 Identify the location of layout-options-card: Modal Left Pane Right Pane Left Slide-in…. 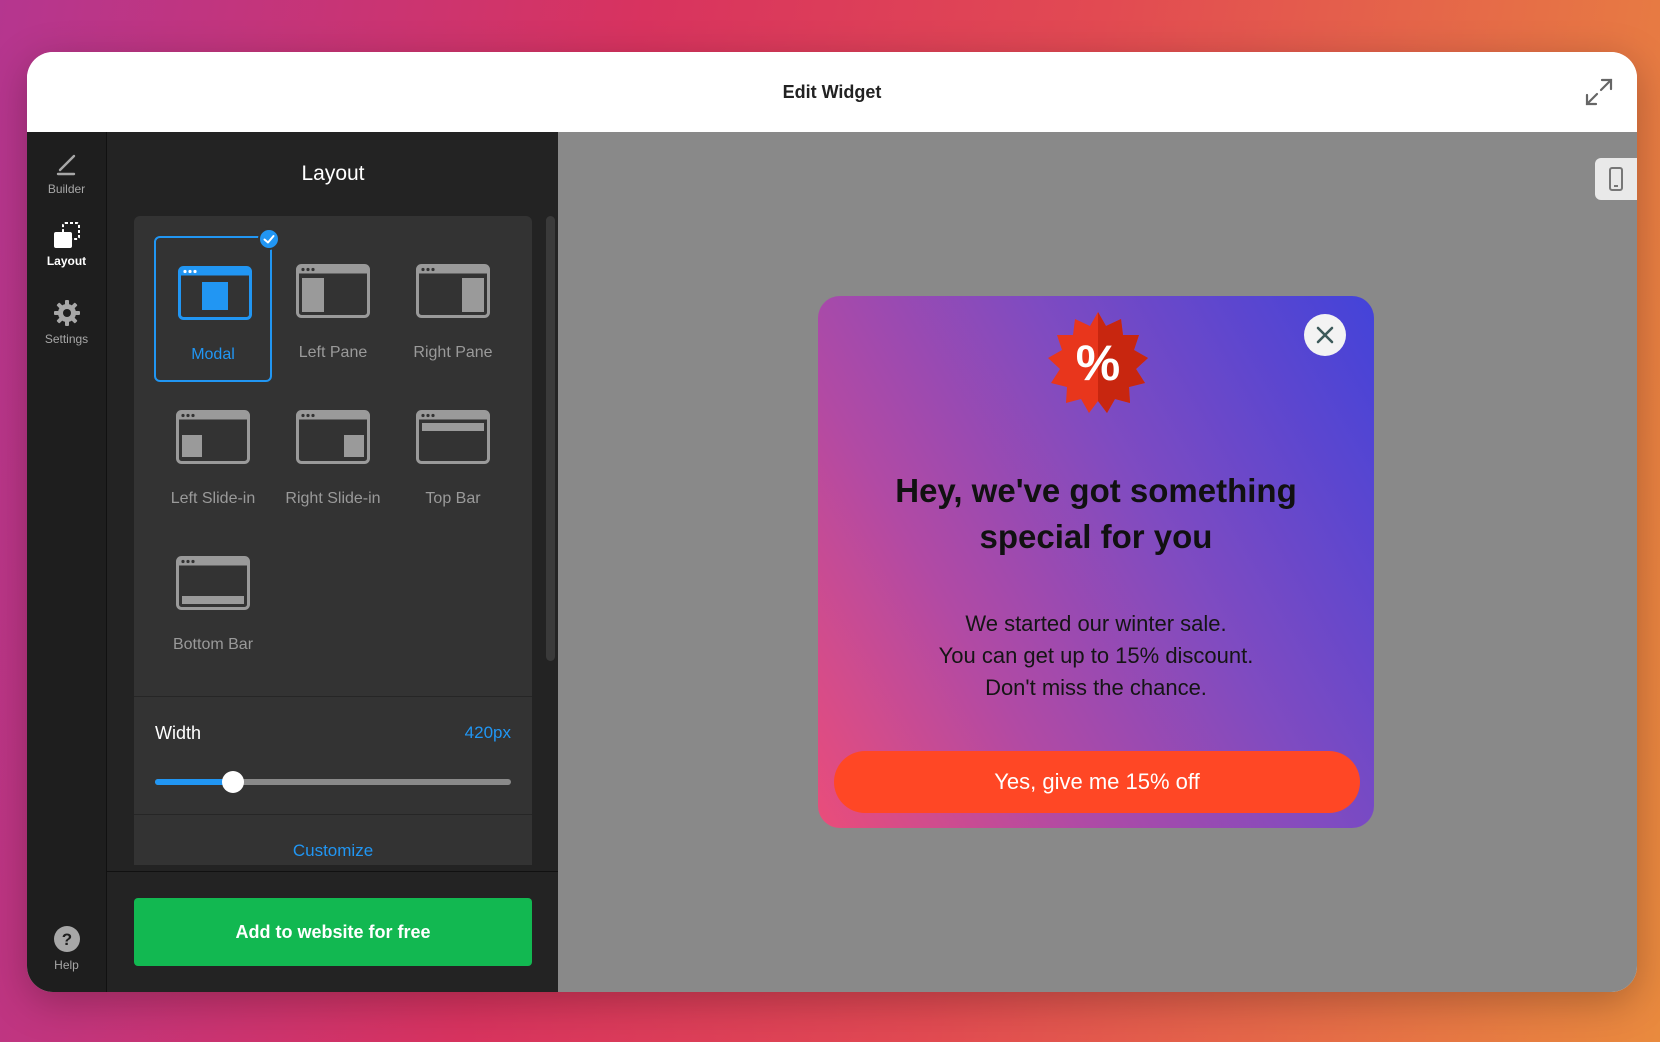
(333, 456).